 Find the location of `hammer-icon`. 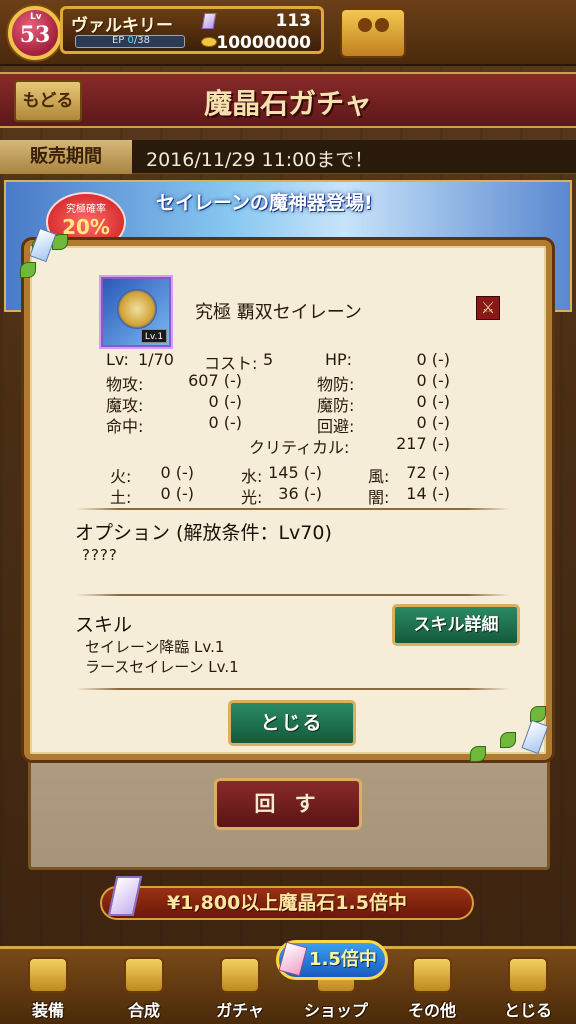

hammer-icon is located at coordinates (144, 975).